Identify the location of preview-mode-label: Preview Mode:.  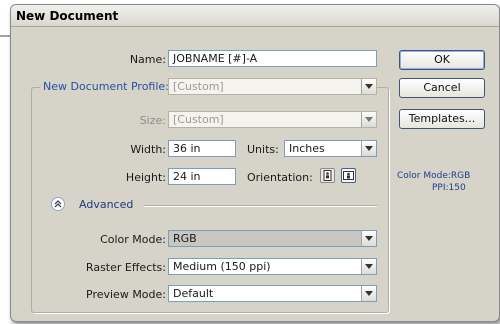
(126, 294).